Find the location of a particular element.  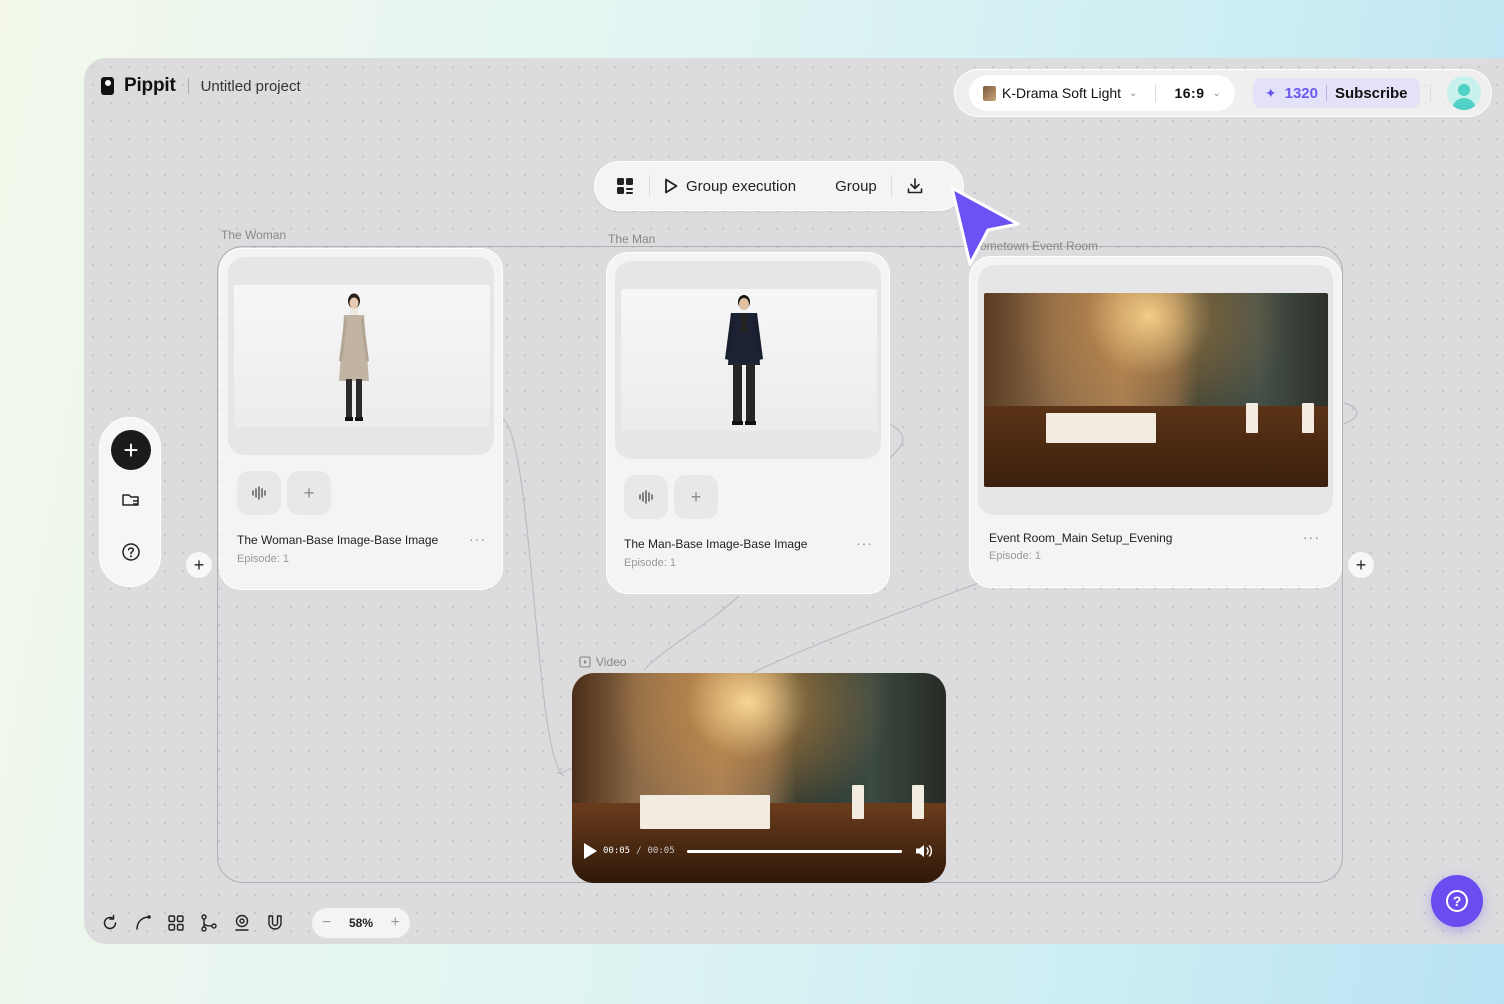

refresh-icon is located at coordinates (110, 923).